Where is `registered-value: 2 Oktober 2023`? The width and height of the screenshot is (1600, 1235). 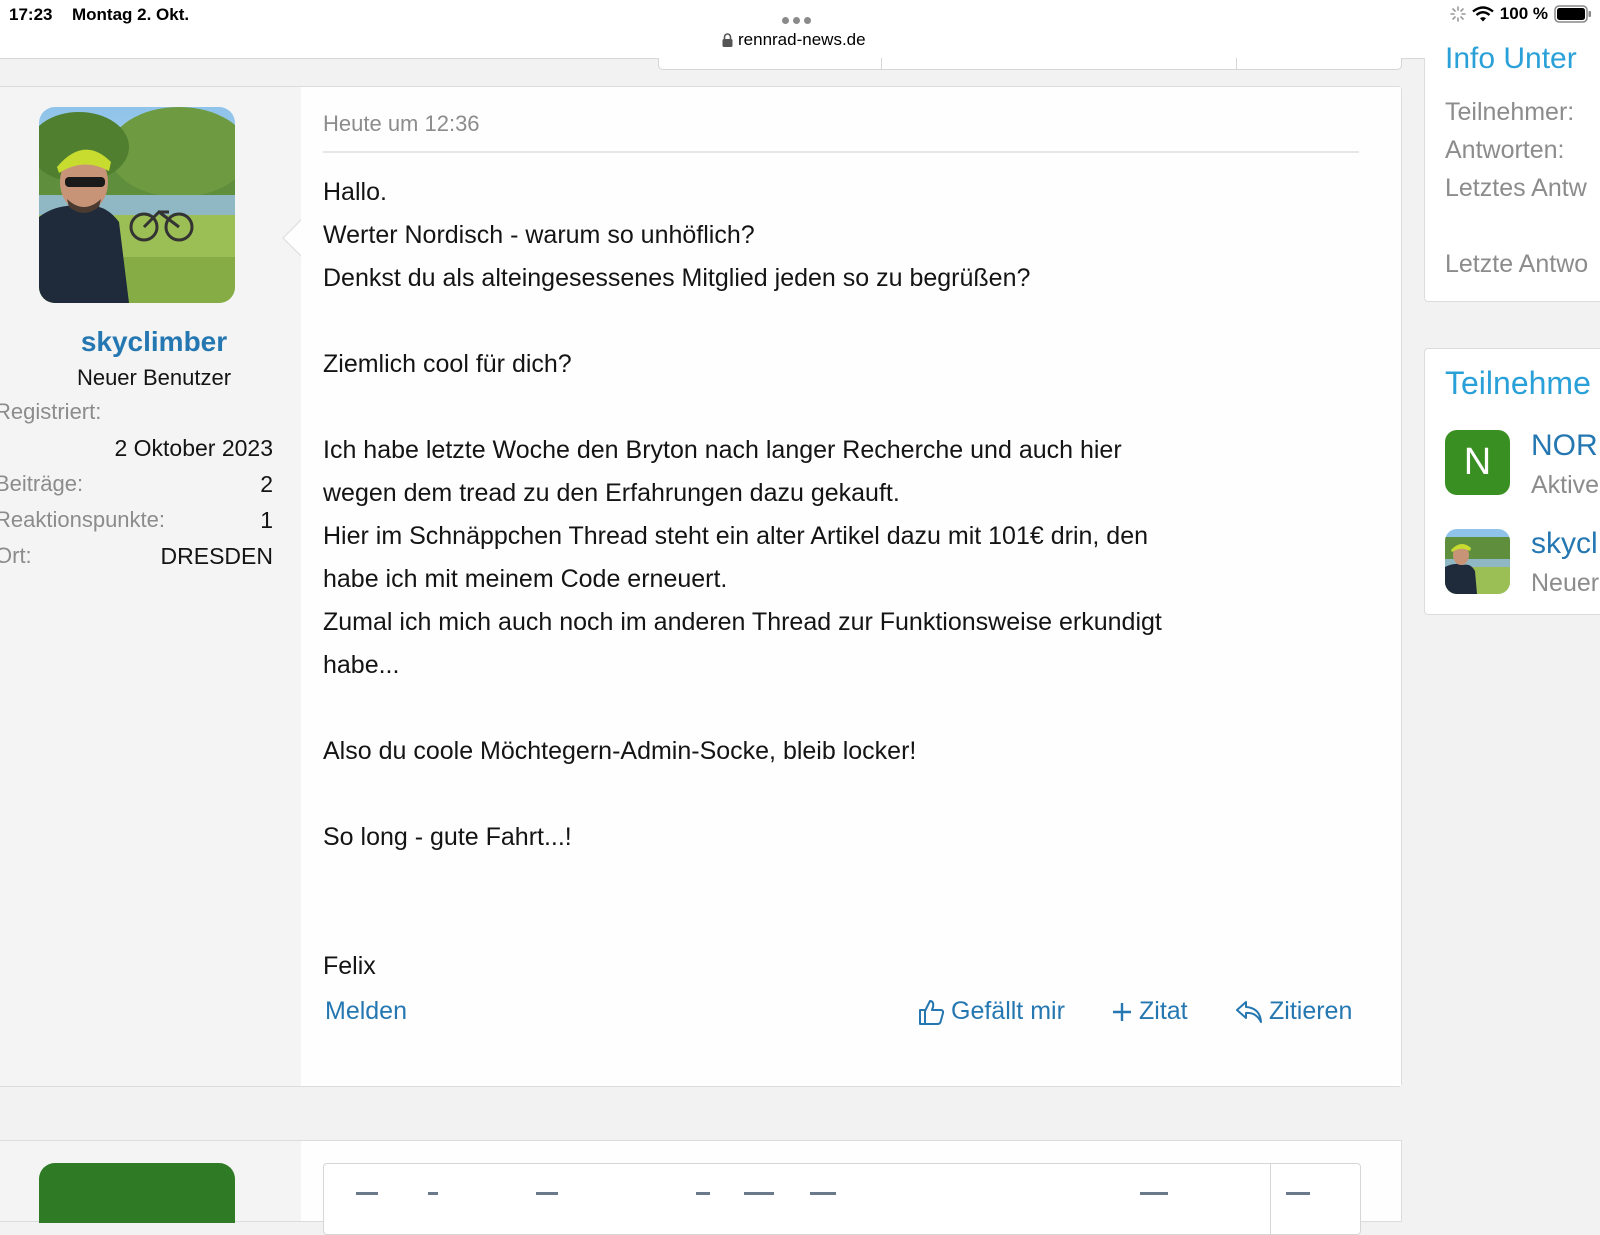 registered-value: 2 Oktober 2023 is located at coordinates (193, 448).